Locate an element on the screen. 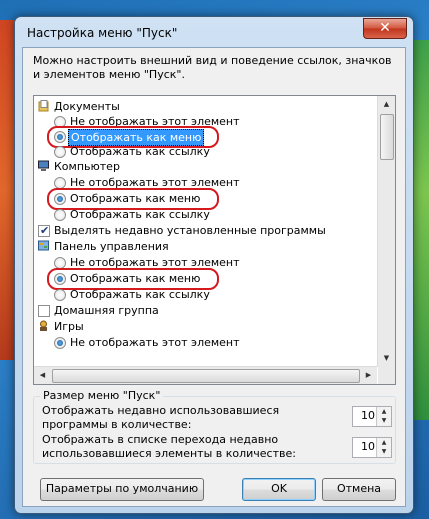 The width and height of the screenshot is (429, 519). documents-label: Документы is located at coordinates (87, 106).